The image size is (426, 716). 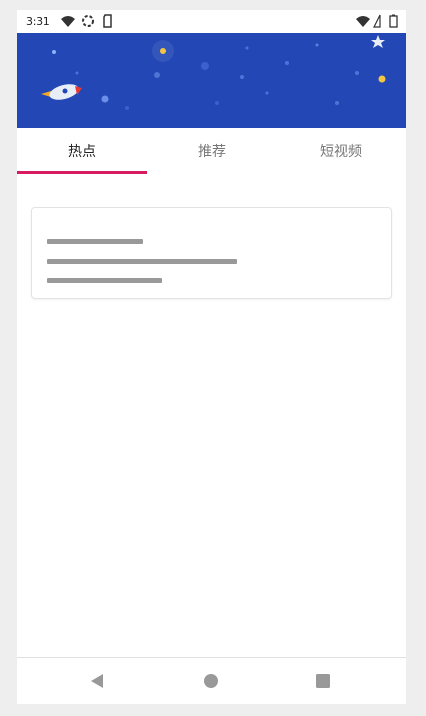 I want to click on system-nav-bar, so click(x=211, y=680).